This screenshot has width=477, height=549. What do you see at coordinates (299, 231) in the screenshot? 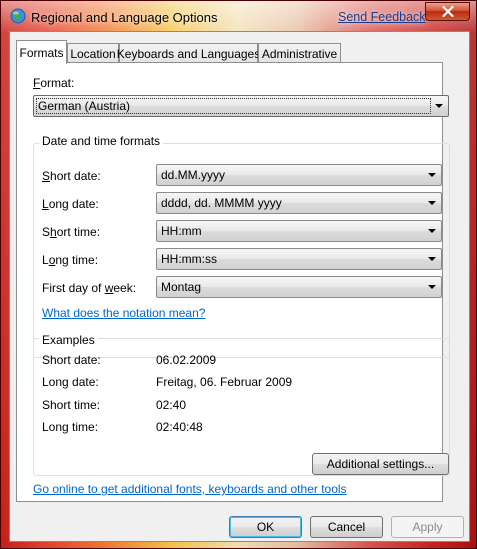
I see `short-time-dropdown: HH:mm` at bounding box center [299, 231].